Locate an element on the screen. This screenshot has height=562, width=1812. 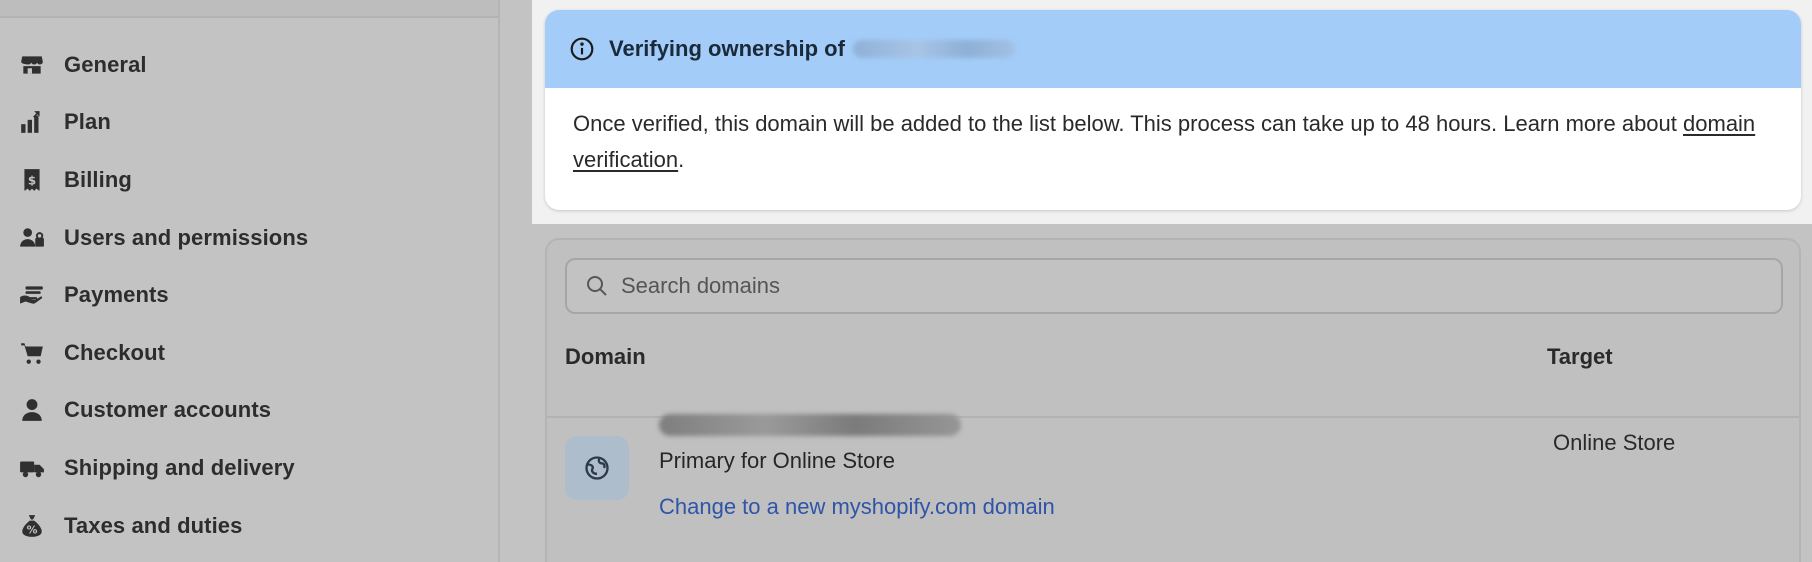
sidebar-item-customer-accounts: Customer accounts is located at coordinates (249, 411).